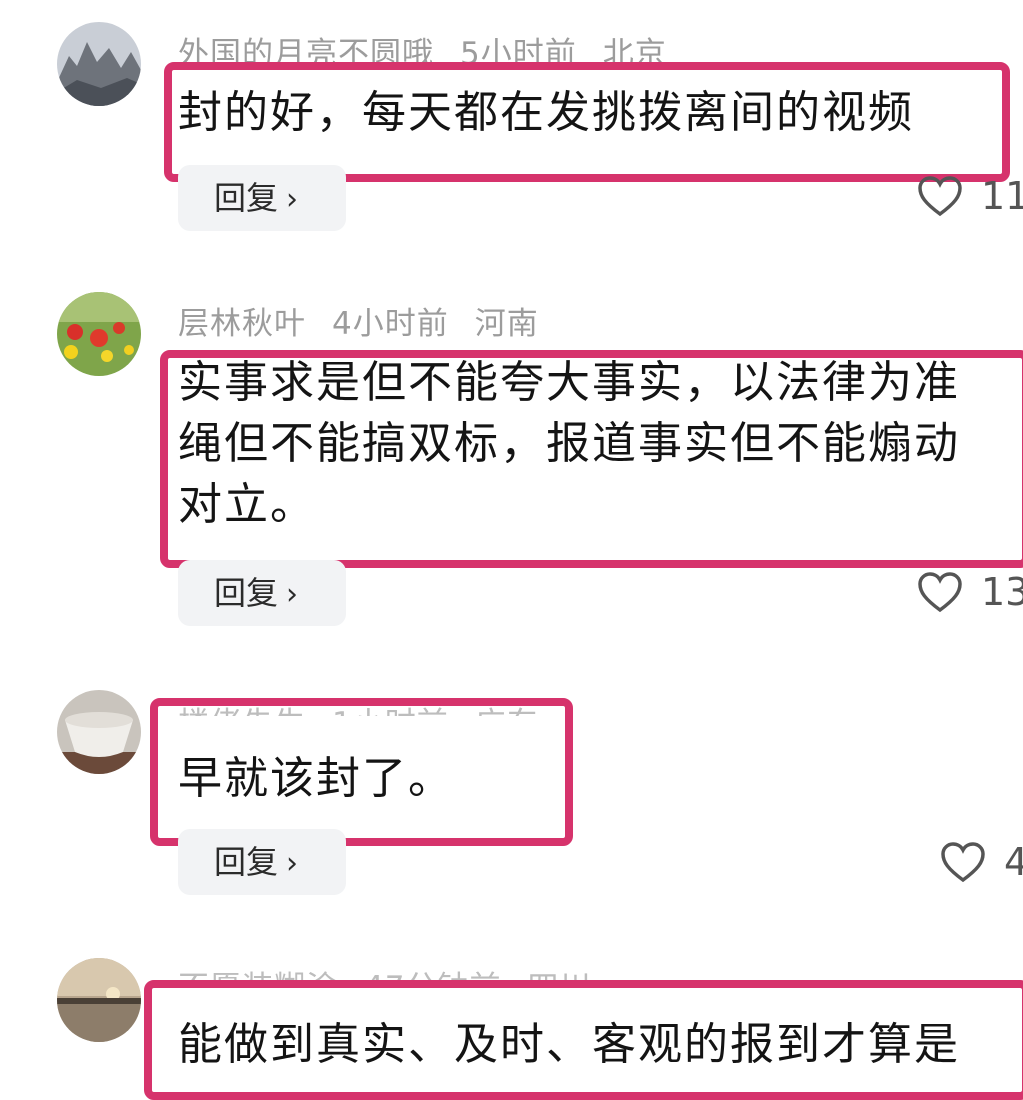 The image size is (1023, 1100). What do you see at coordinates (1013, 862) in the screenshot?
I see `like-count: 4` at bounding box center [1013, 862].